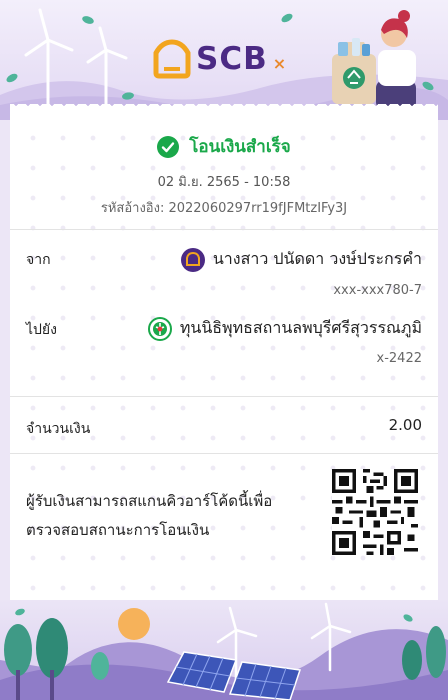 The image size is (448, 700). I want to click on transfer-status: โอนเงินสำเร็จ, so click(224, 146).